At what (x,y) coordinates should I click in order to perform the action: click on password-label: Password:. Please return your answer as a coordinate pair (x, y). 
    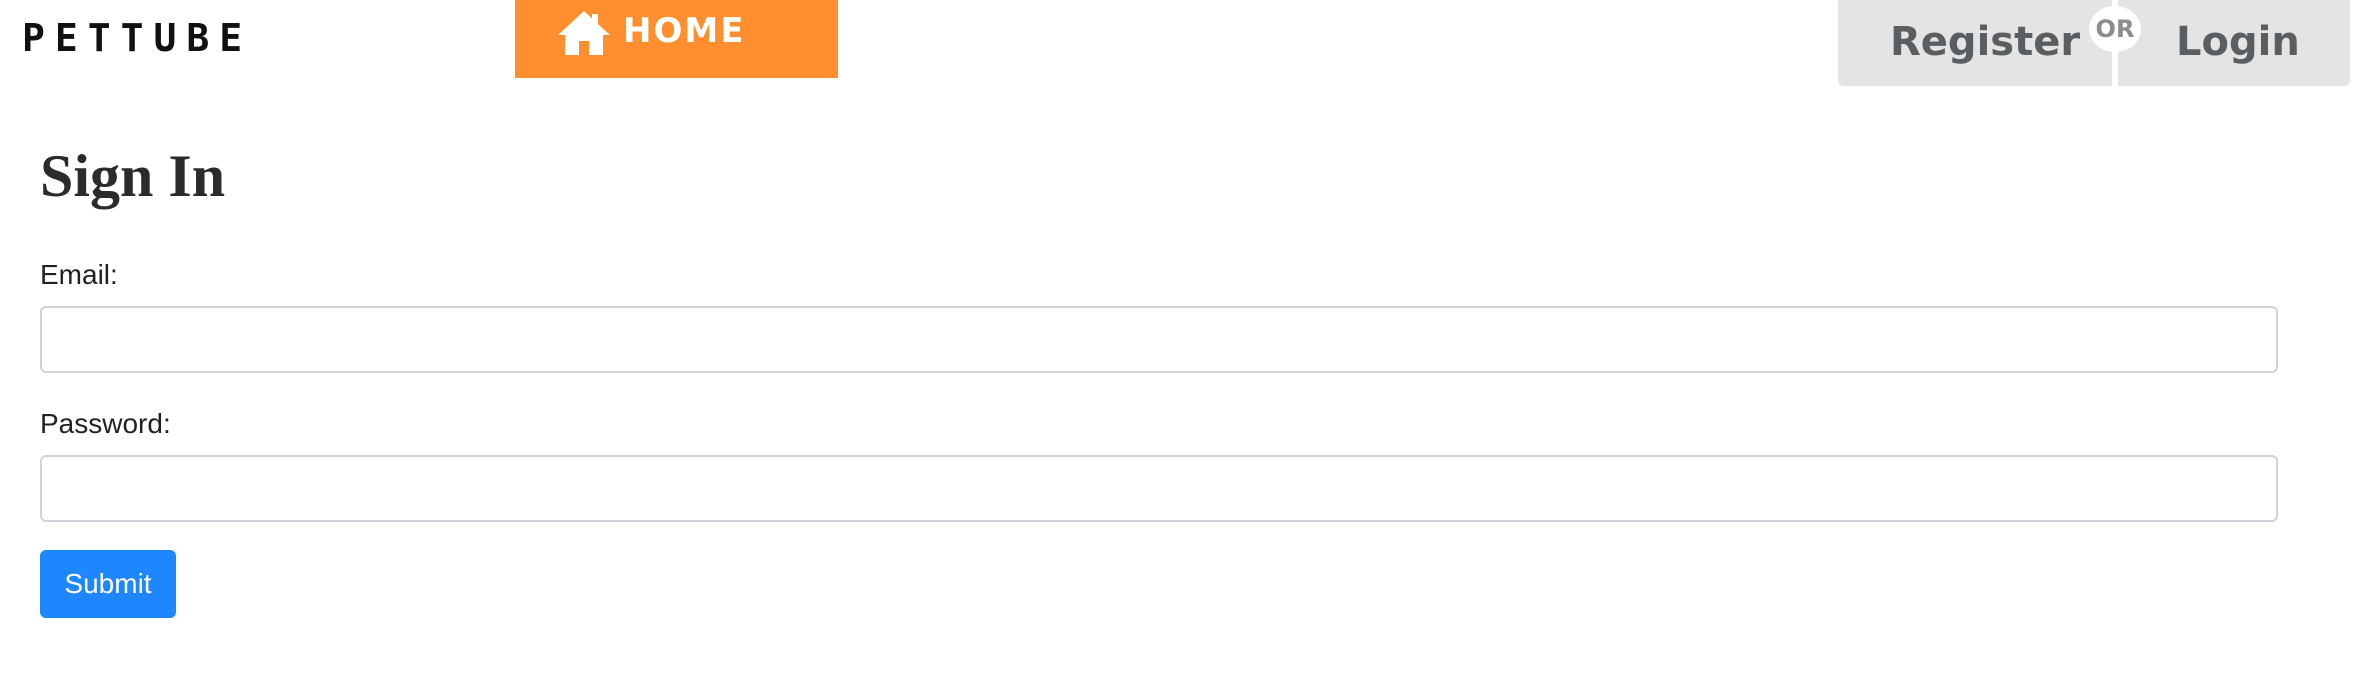
    Looking at the image, I should click on (105, 423).